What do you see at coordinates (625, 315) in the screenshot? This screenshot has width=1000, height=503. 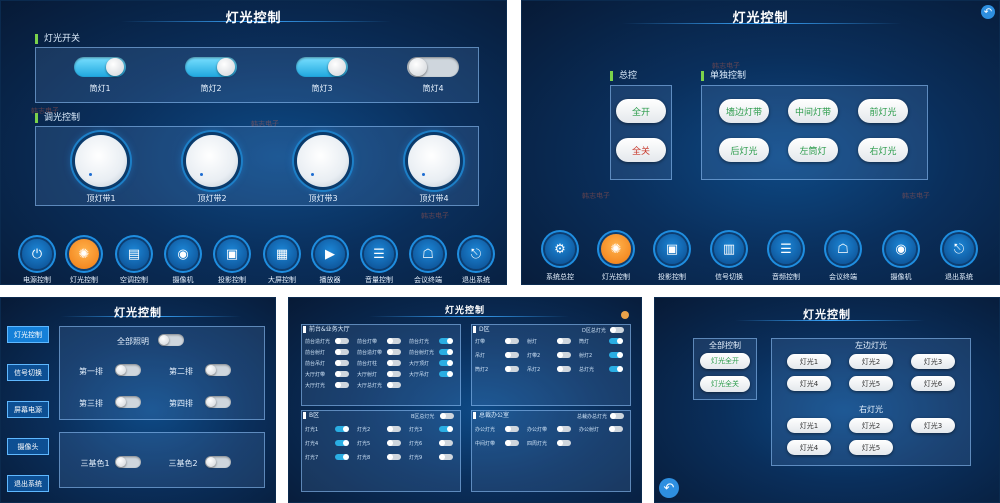 I see `settings-icon` at bounding box center [625, 315].